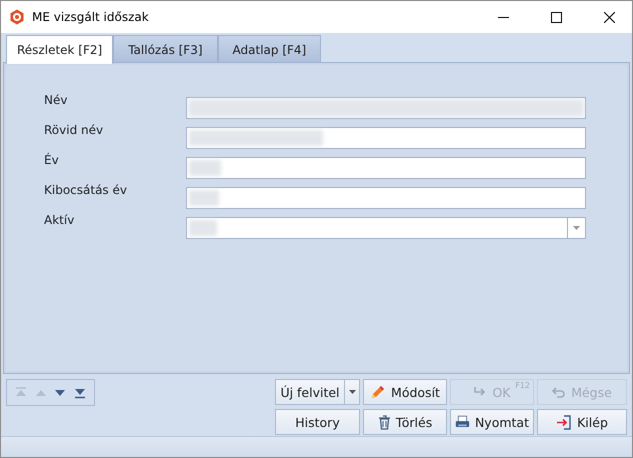 The height and width of the screenshot is (458, 633). Describe the element at coordinates (165, 49) in the screenshot. I see `tab: Tallózás [F3]` at that location.